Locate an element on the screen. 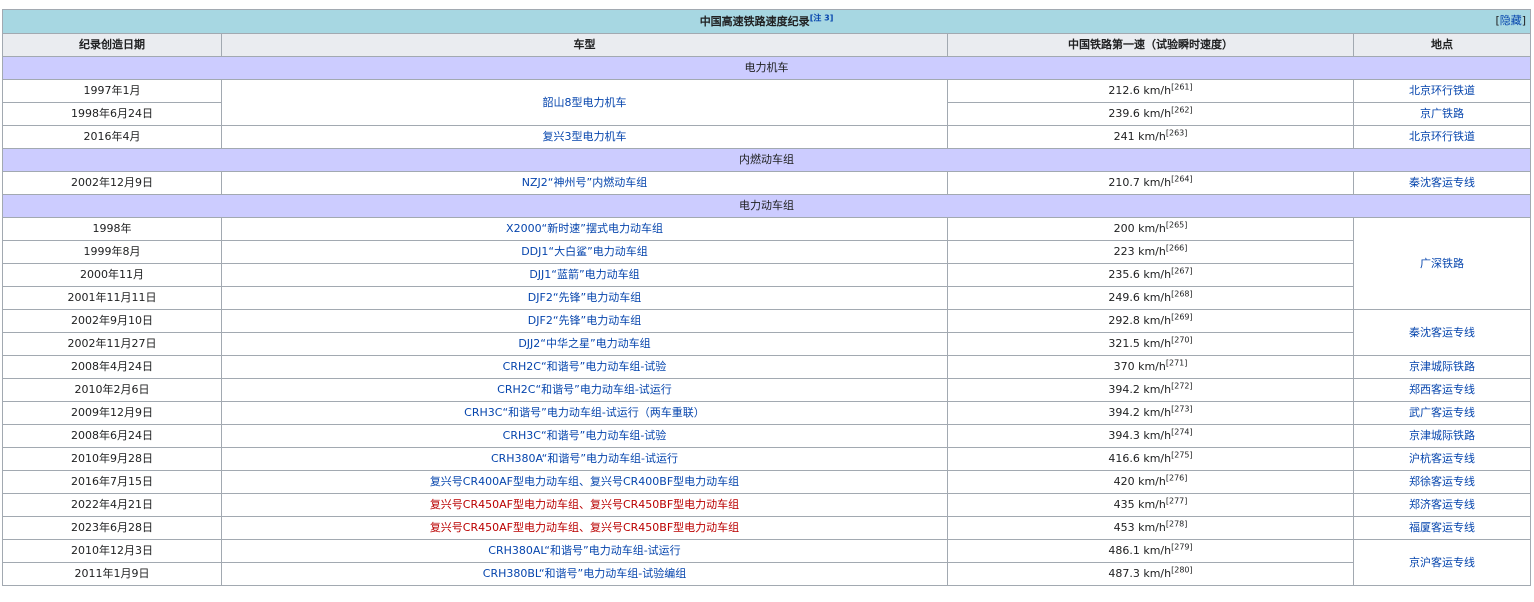 The width and height of the screenshot is (1534, 602). model-cell: CRH380AL“和谐号”电力动车组-试运行 is located at coordinates (584, 551).